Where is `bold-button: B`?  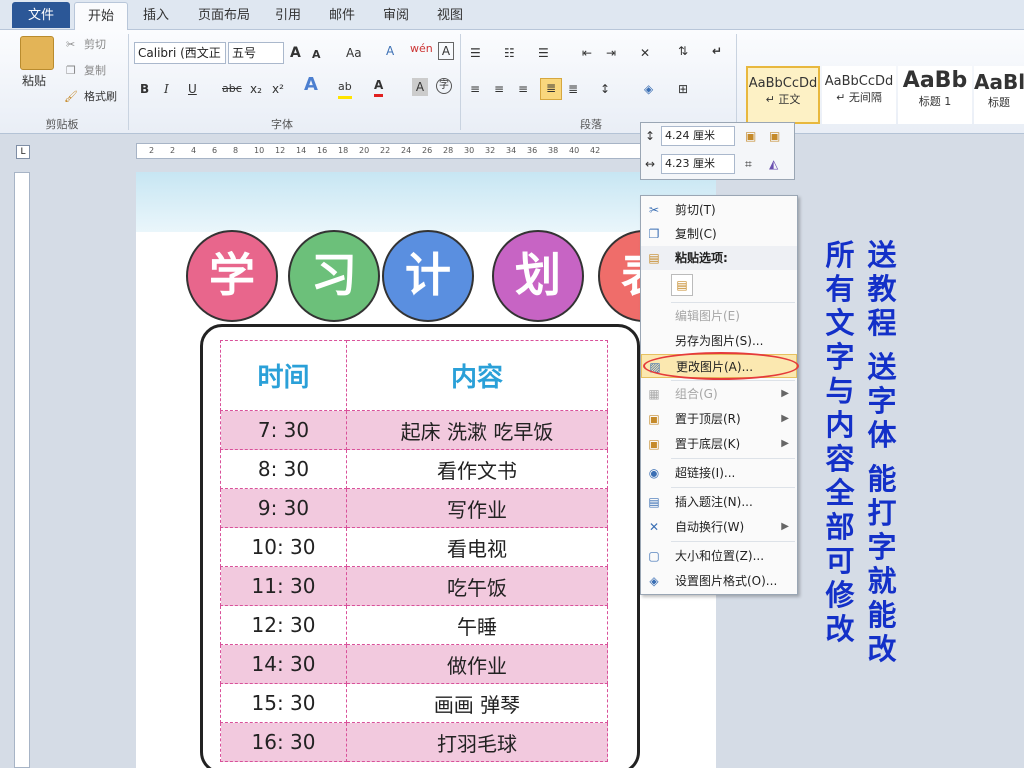
bold-button: B is located at coordinates (144, 89).